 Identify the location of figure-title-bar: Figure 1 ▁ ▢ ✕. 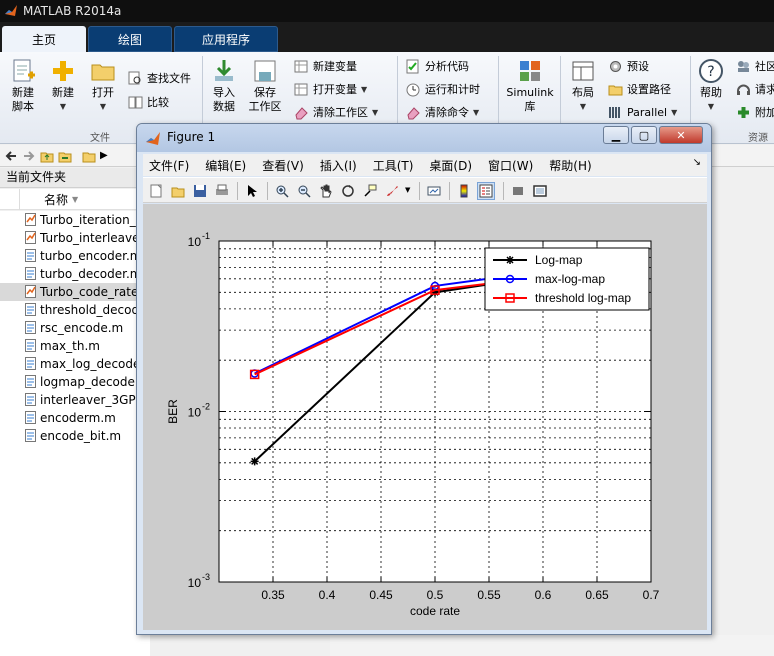
(424, 138).